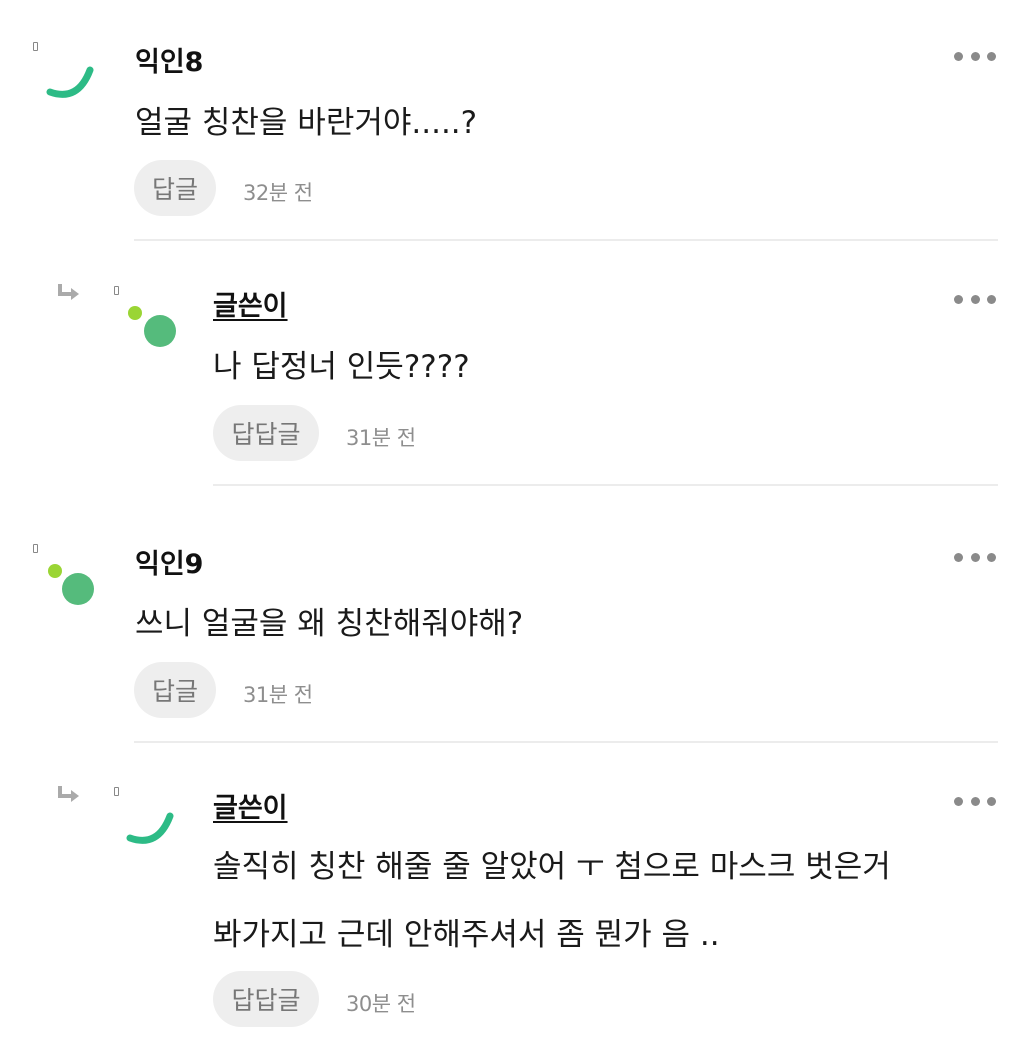  I want to click on comment-text-line: 솔직히 칭찬 해줄 줄 알았어 ㅜ 첨으로 마스크 벗은거, so click(552, 867).